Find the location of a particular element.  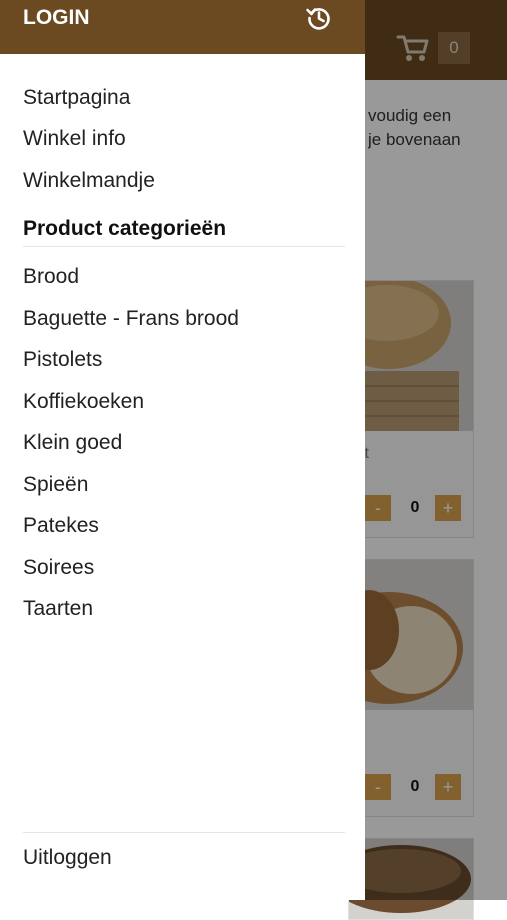

category-item-klein-goed: Klein goed is located at coordinates (72, 443).